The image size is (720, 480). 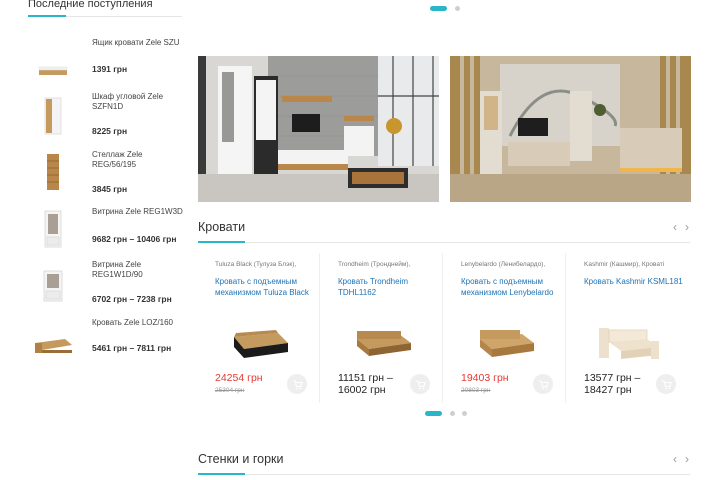 I want to click on promo-banner-living-room-white, so click(x=318, y=129).